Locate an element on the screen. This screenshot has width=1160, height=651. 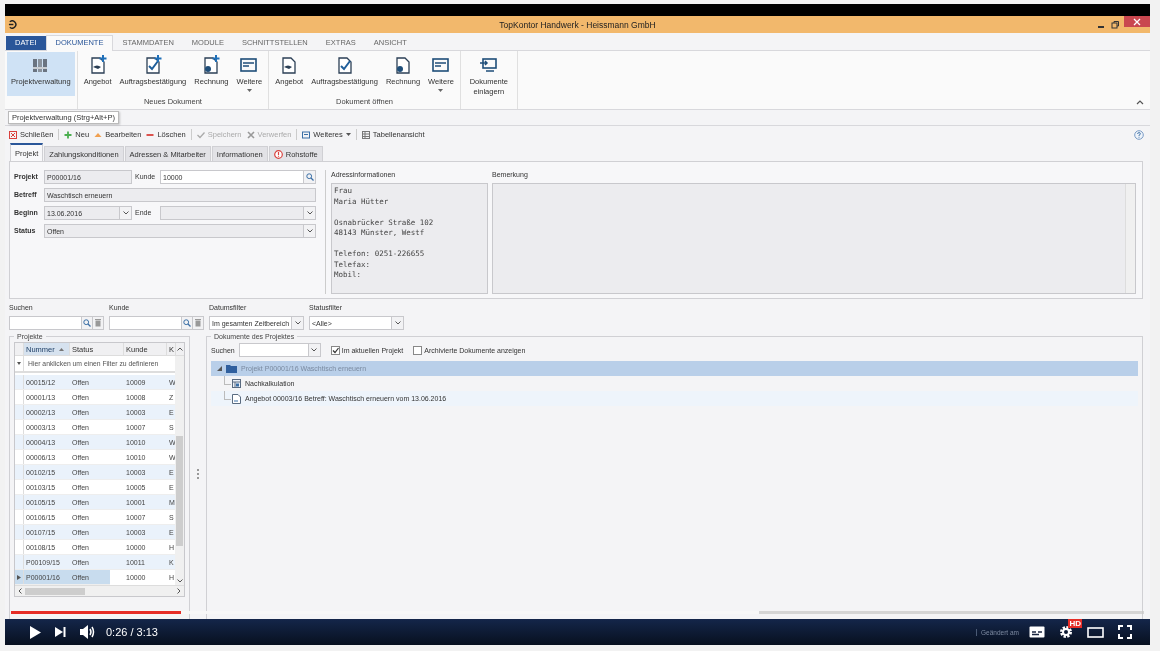
end-date-field is located at coordinates (238, 213).